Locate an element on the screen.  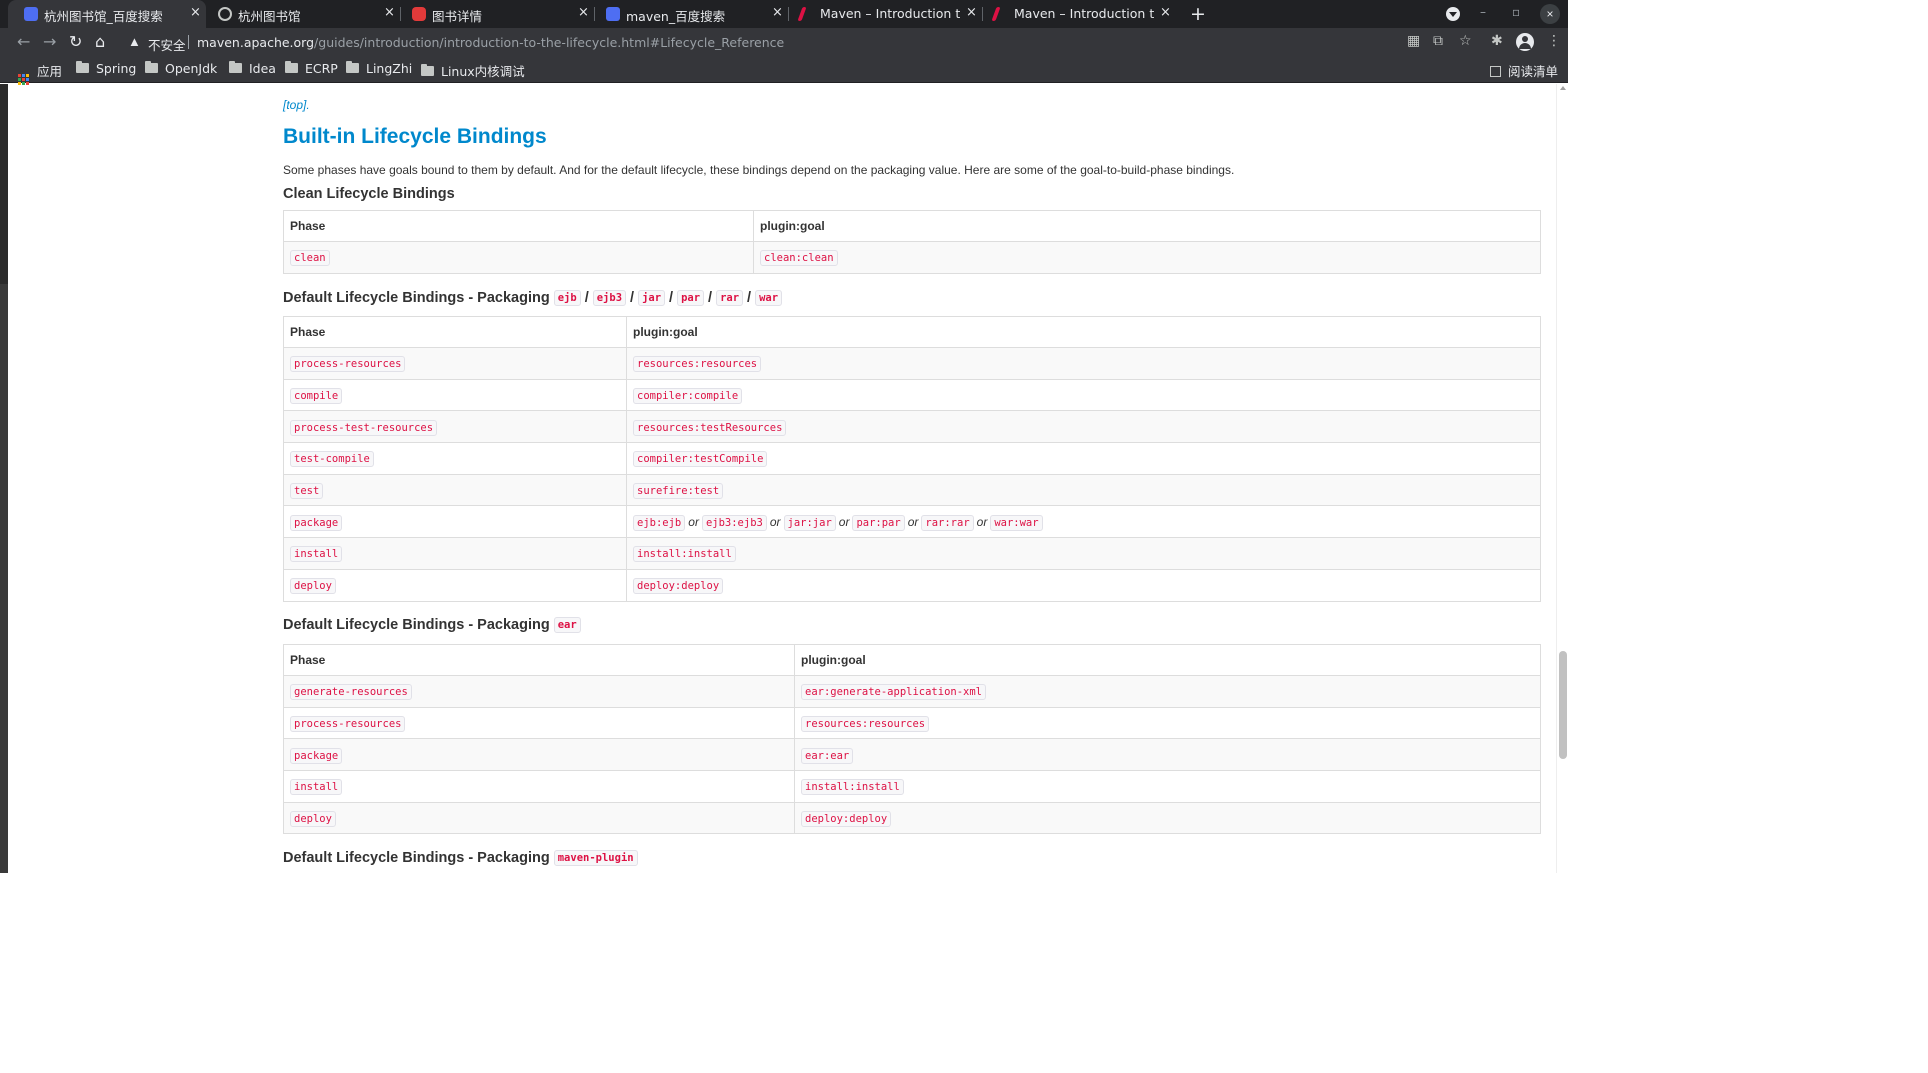
phase-cell: process-test-resources is located at coordinates (455, 427).